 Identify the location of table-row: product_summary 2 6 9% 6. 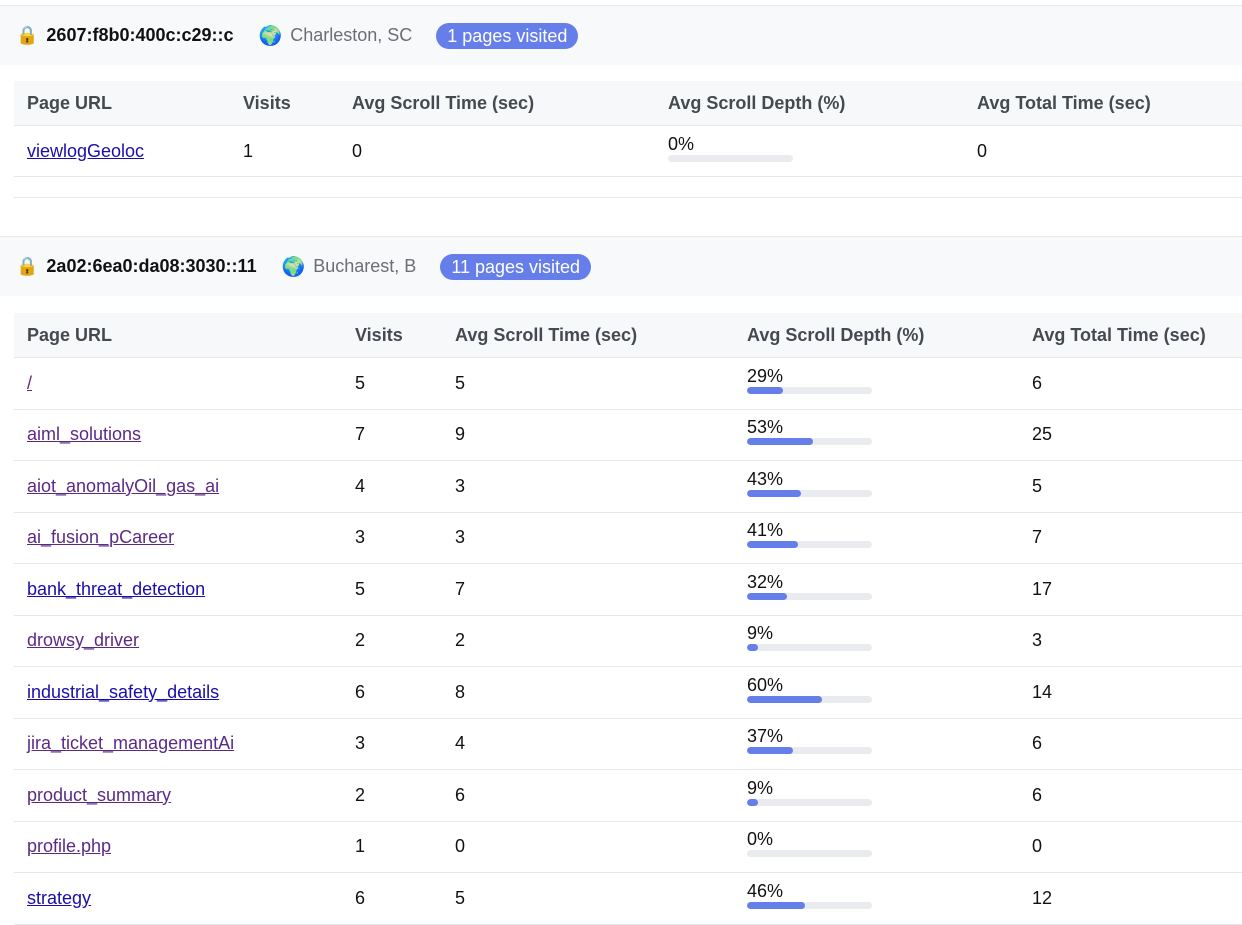
(628, 795).